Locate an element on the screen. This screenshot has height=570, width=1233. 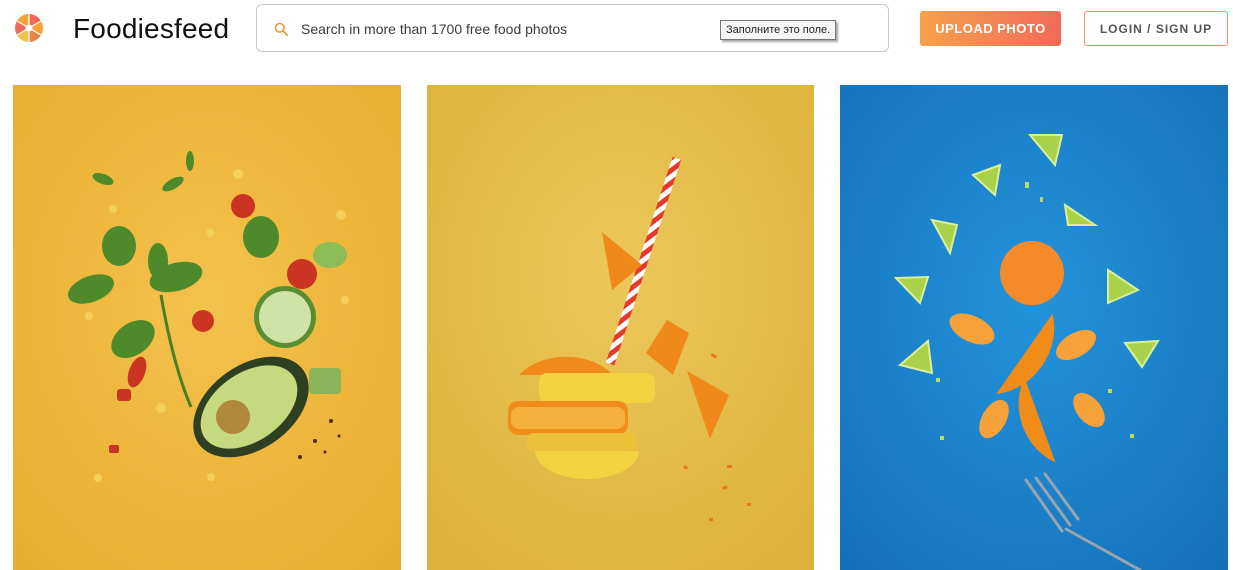
citrus-logo-icon is located at coordinates (29, 28).